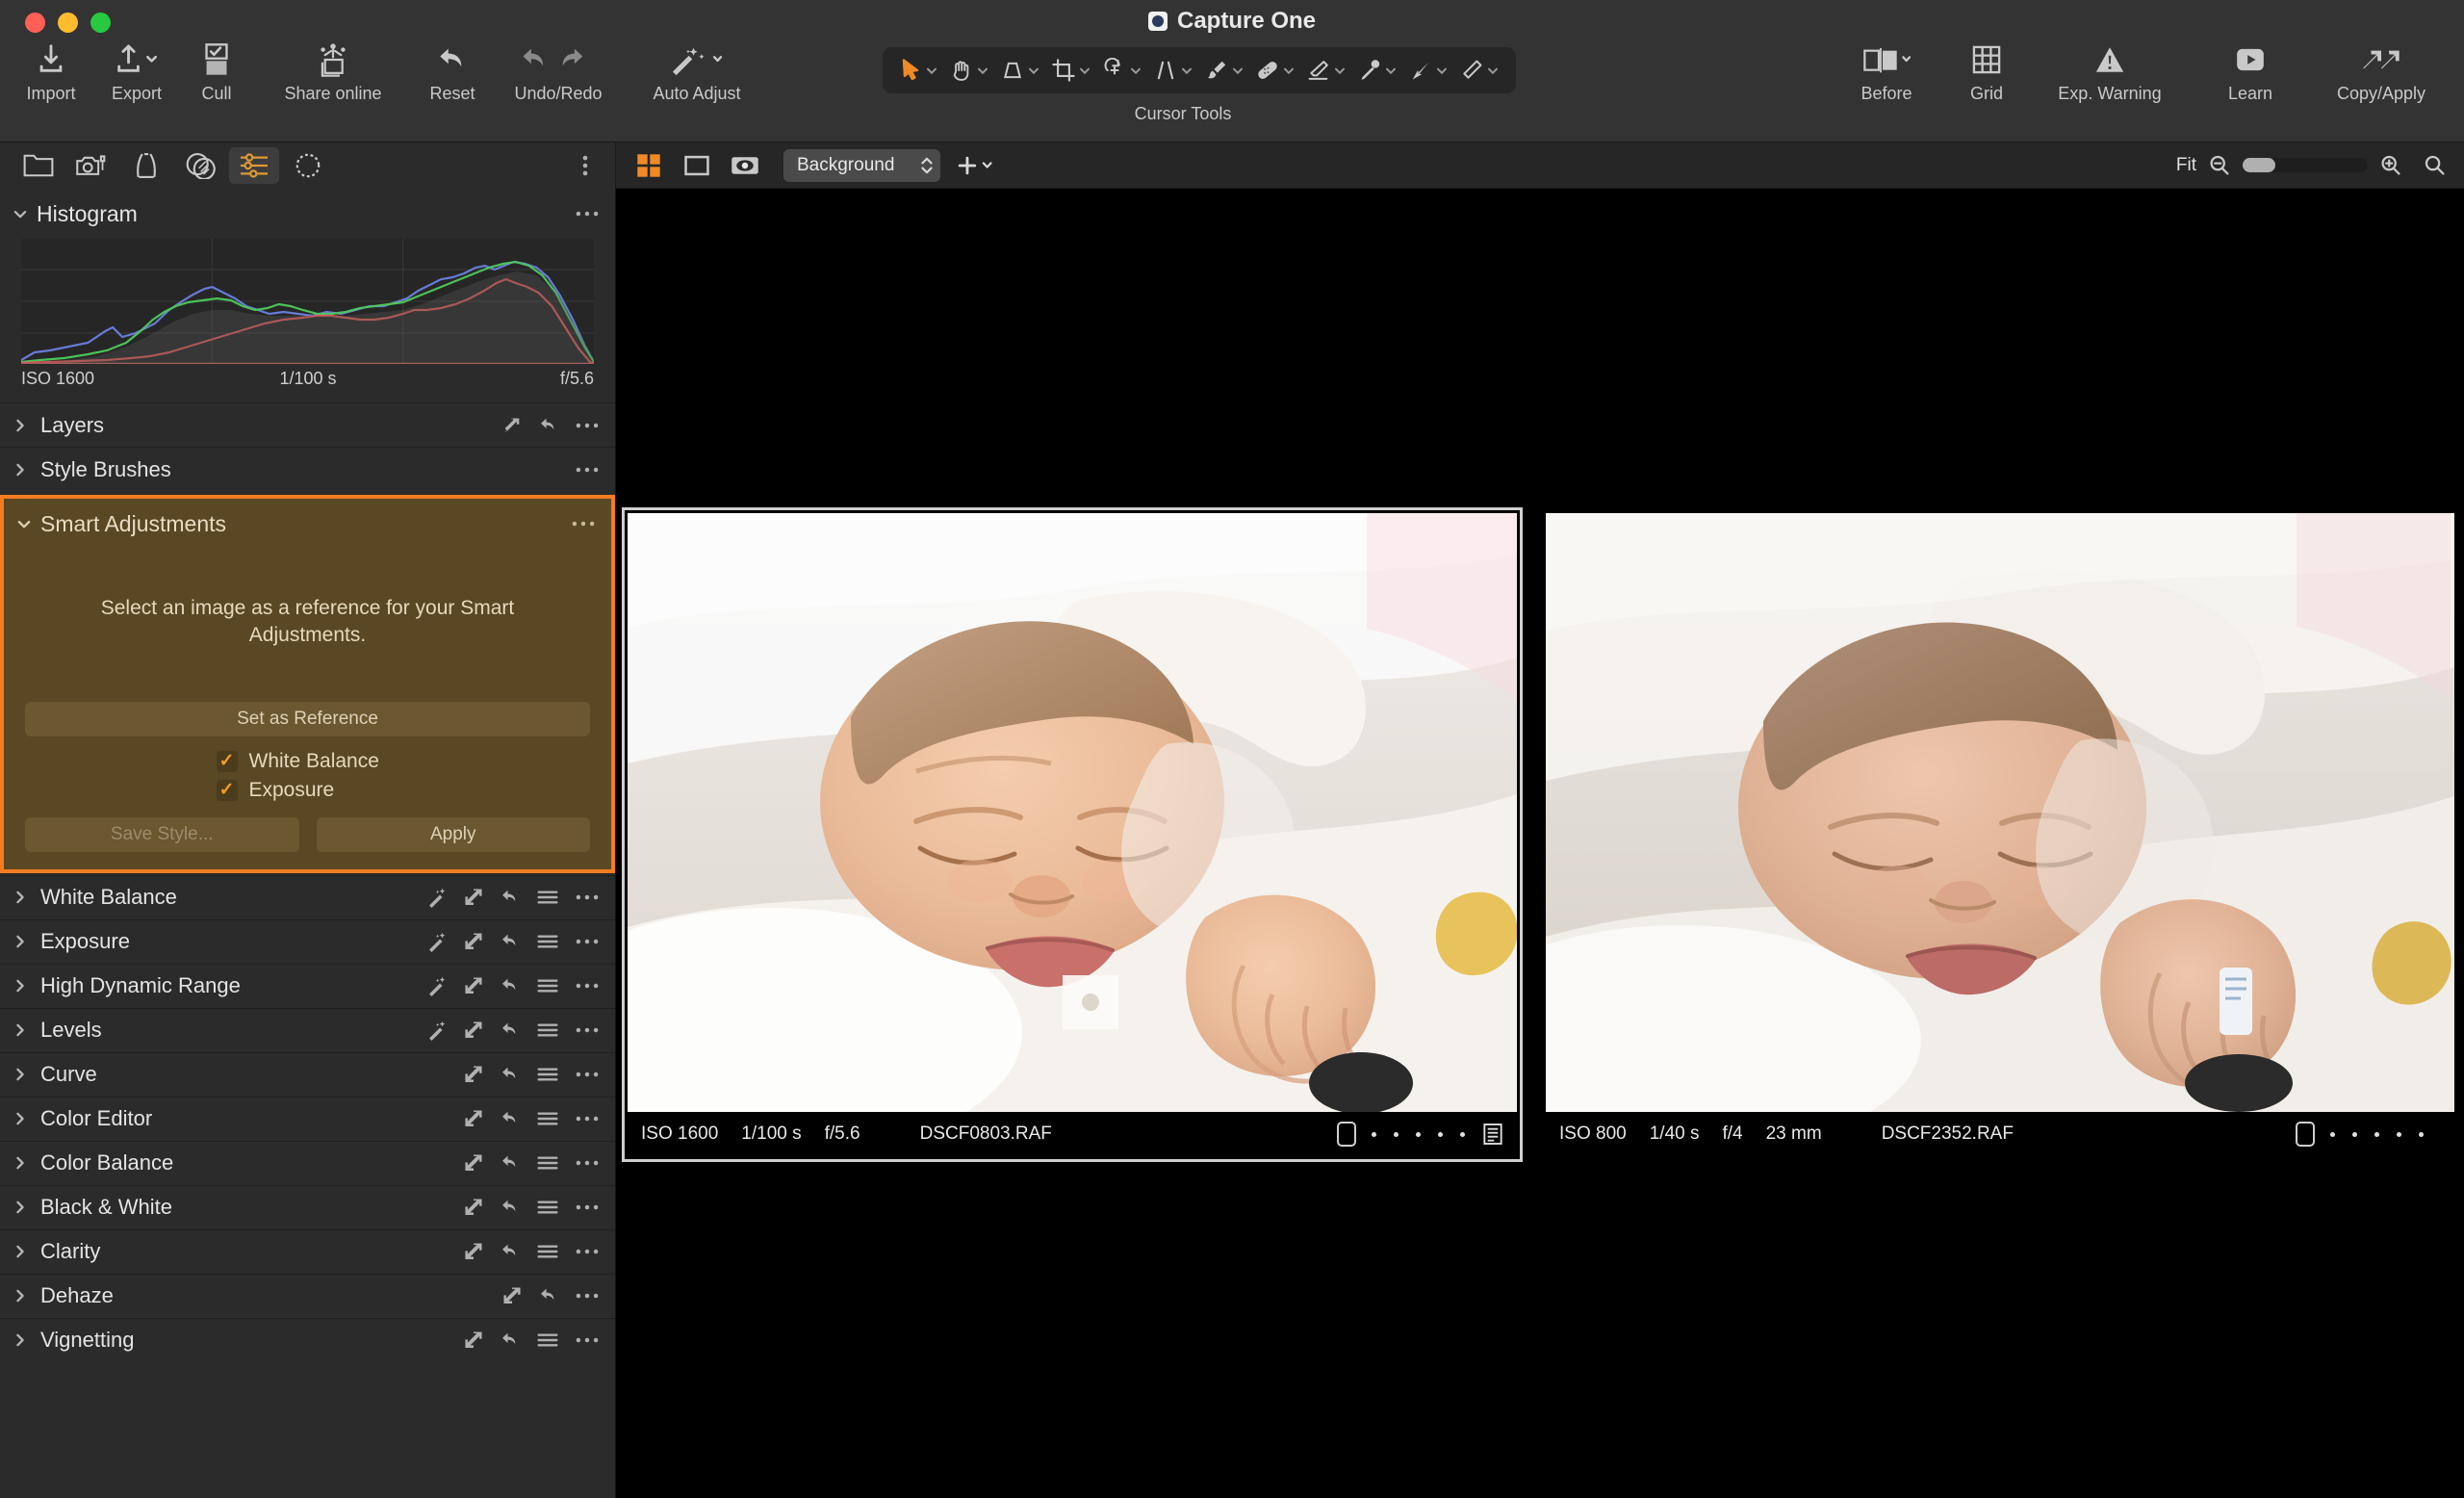  Describe the element at coordinates (307, 524) in the screenshot. I see `smart-adjustments-header: Smart Adjustments` at that location.